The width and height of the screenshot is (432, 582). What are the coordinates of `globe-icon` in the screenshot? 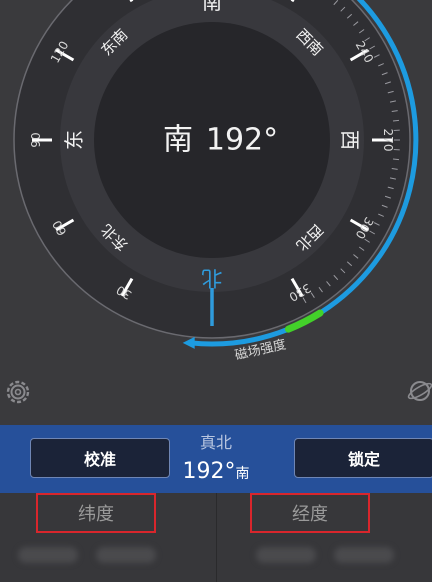 It's located at (418, 390).